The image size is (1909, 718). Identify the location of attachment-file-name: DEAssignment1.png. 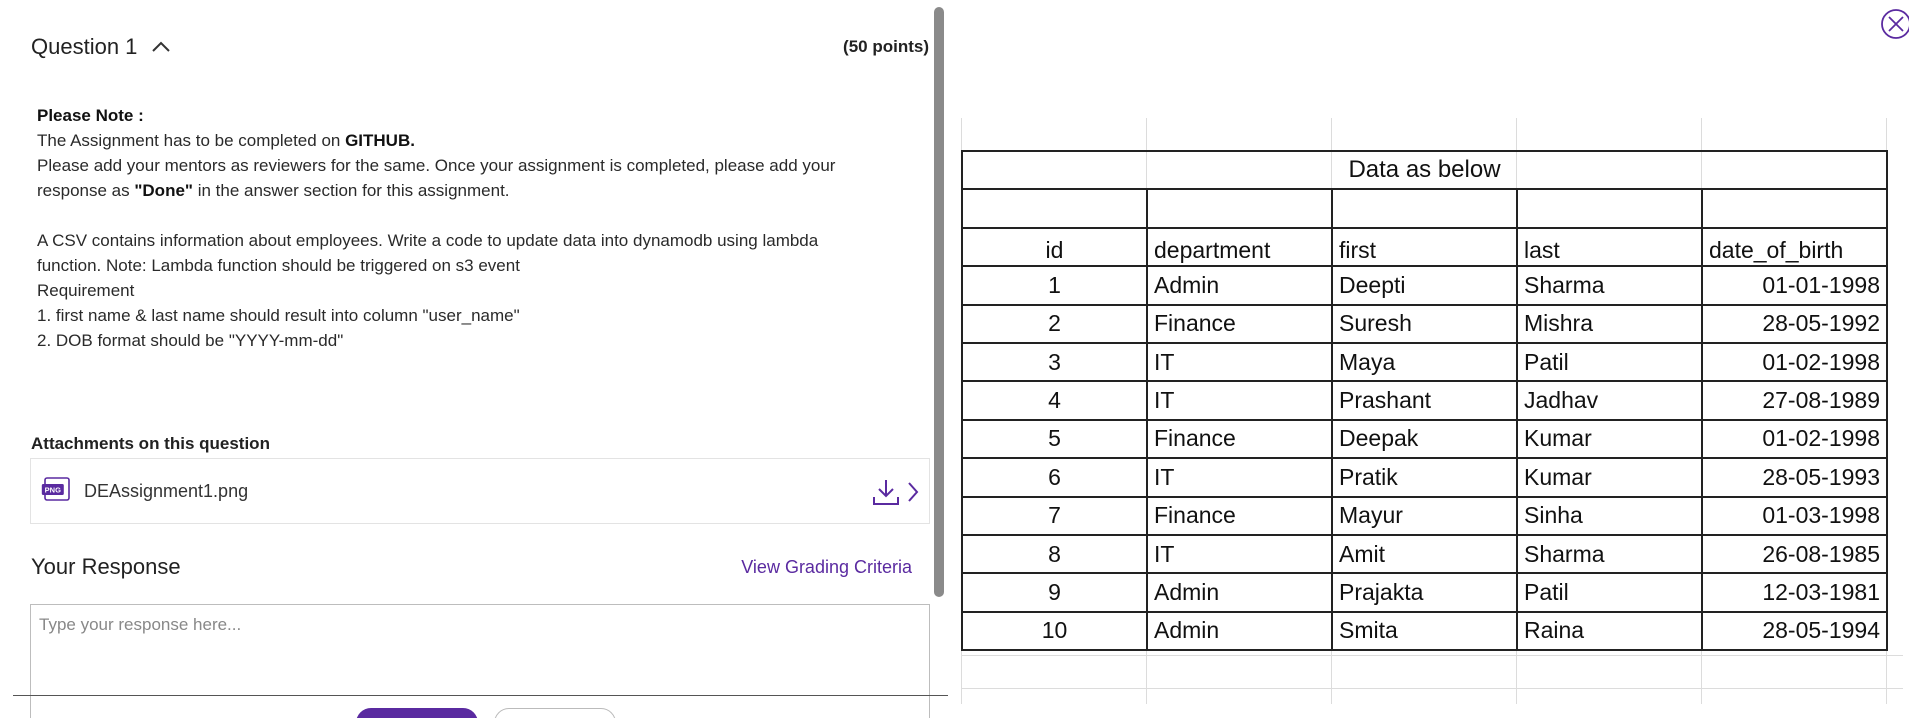
(166, 491).